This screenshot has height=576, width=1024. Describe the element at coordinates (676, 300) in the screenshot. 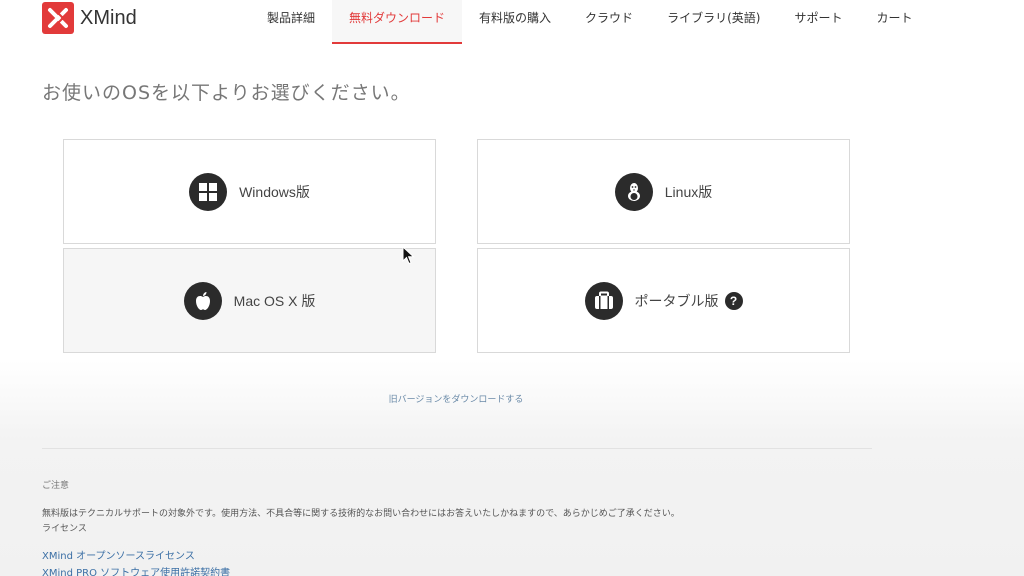

I see `portable-label: ポータブル版` at that location.